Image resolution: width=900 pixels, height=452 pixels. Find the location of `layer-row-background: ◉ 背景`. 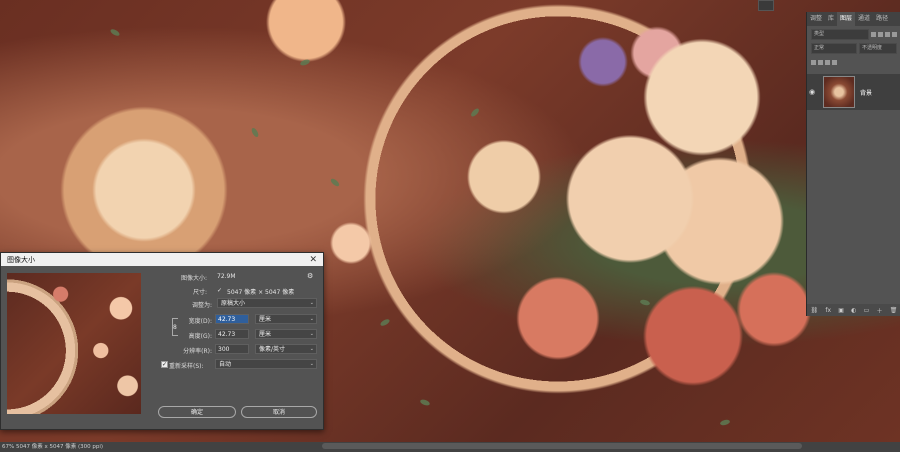

layer-row-background: ◉ 背景 is located at coordinates (853, 92).